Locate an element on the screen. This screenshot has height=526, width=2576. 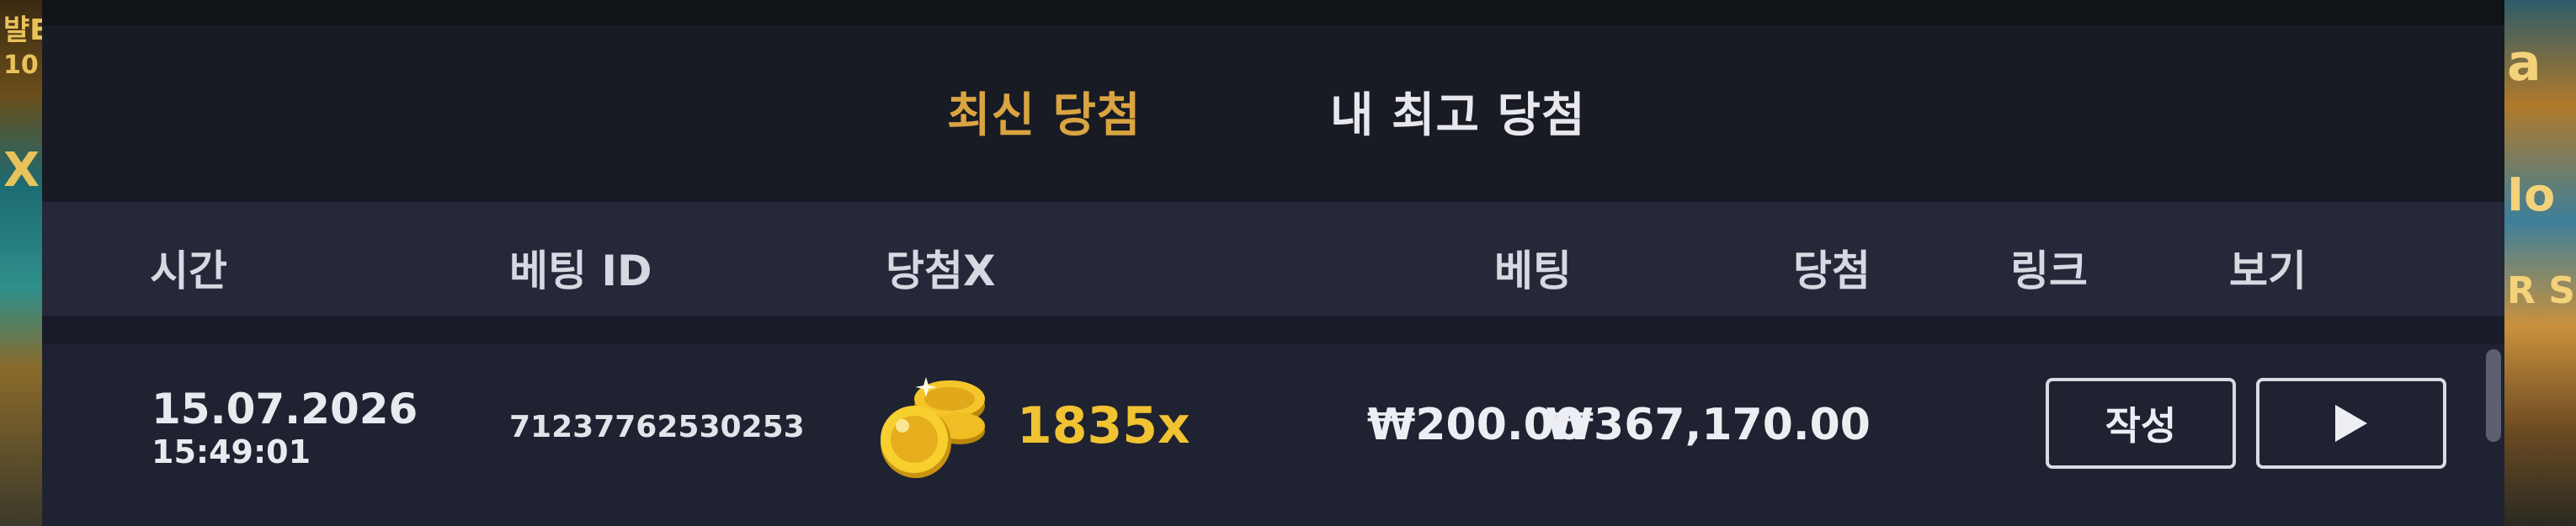
row-date: 15.07.2026 is located at coordinates (285, 409).